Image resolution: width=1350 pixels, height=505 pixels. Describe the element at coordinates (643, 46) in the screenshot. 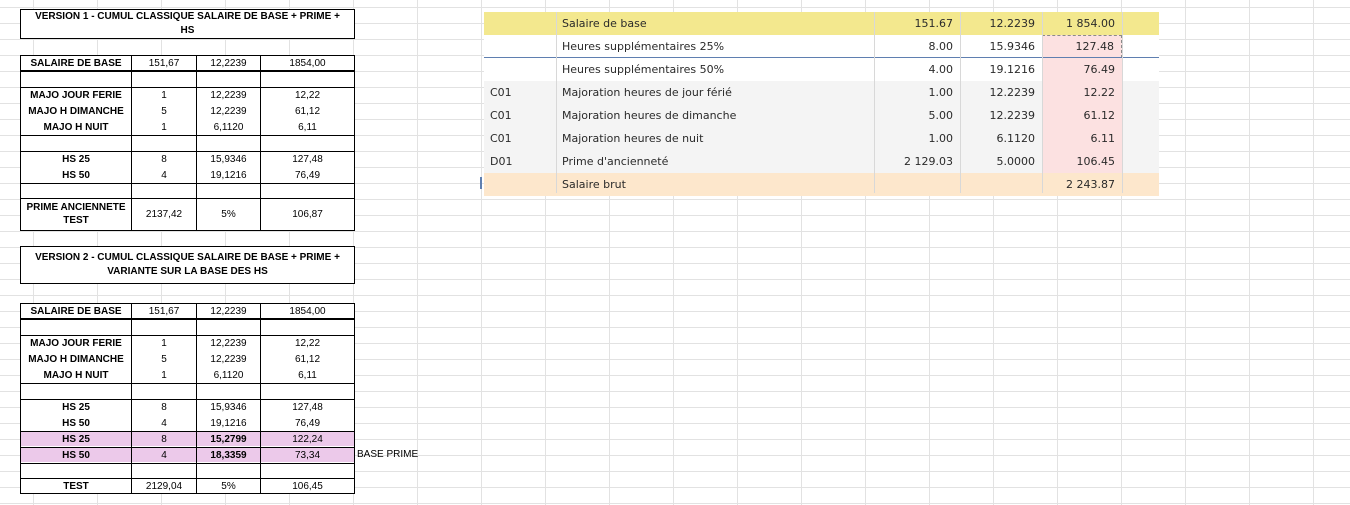

I see `row-label: Heures supplémentaires 25%` at that location.